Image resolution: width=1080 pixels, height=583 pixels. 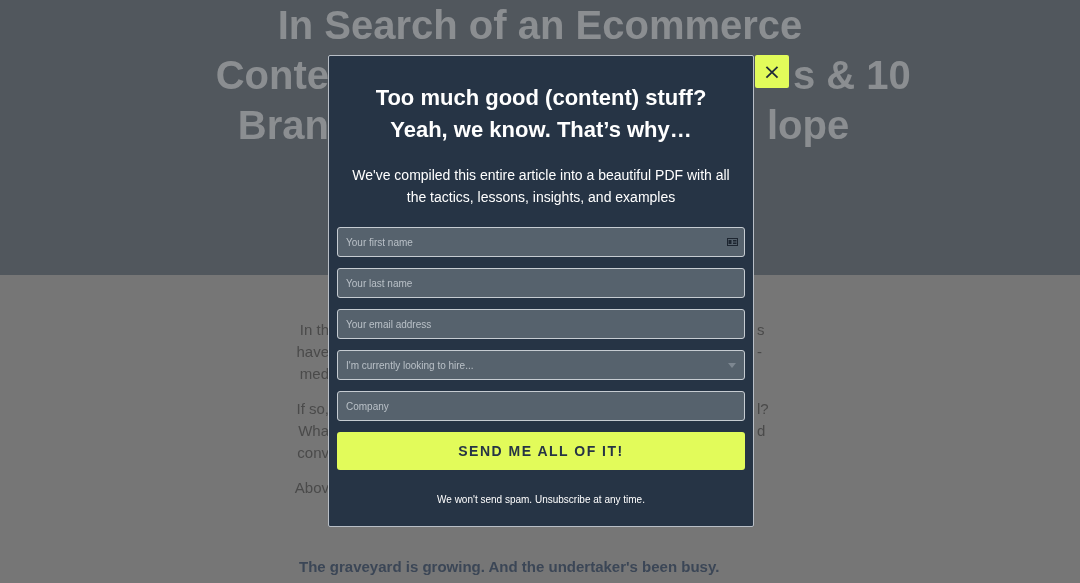 I want to click on input-field: Your email address, so click(x=541, y=324).